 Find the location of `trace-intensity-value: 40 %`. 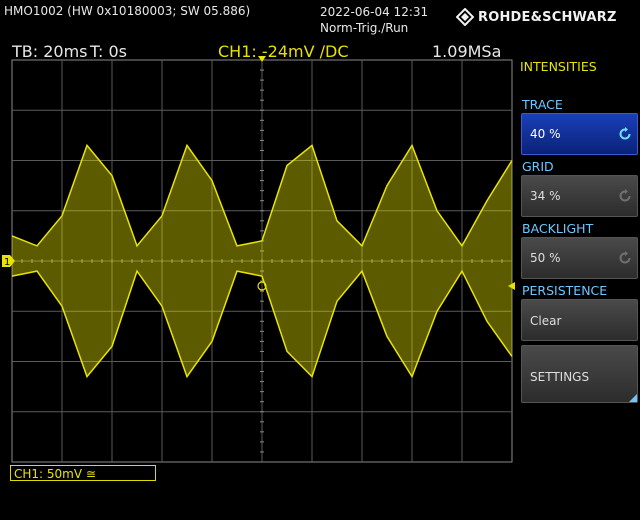

trace-intensity-value: 40 % is located at coordinates (545, 134).